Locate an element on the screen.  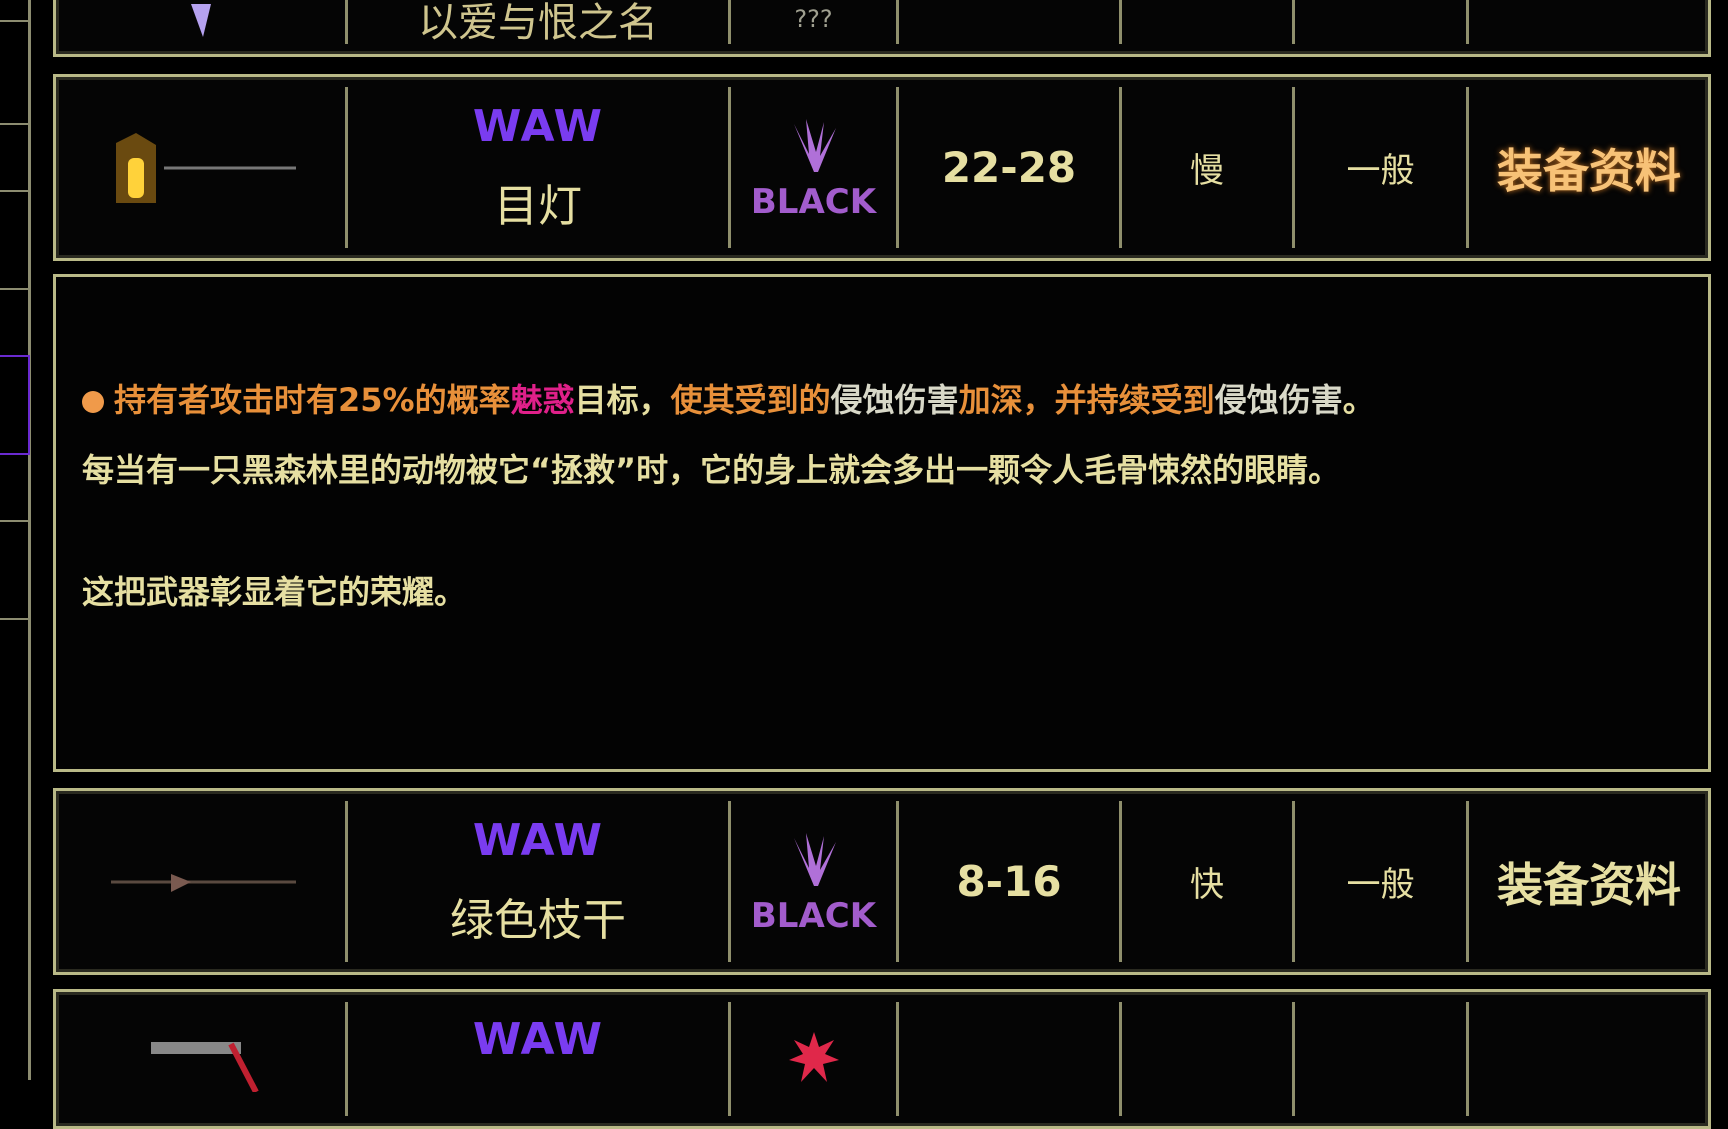
text-segment: 使其受到的 is located at coordinates (750, 400).